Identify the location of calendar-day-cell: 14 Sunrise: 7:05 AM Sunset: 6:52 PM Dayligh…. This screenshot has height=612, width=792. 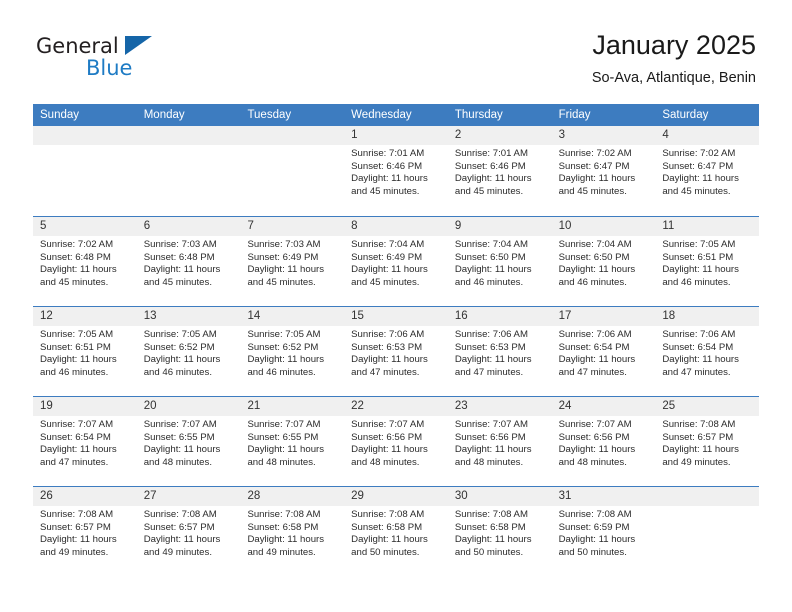
(292, 351).